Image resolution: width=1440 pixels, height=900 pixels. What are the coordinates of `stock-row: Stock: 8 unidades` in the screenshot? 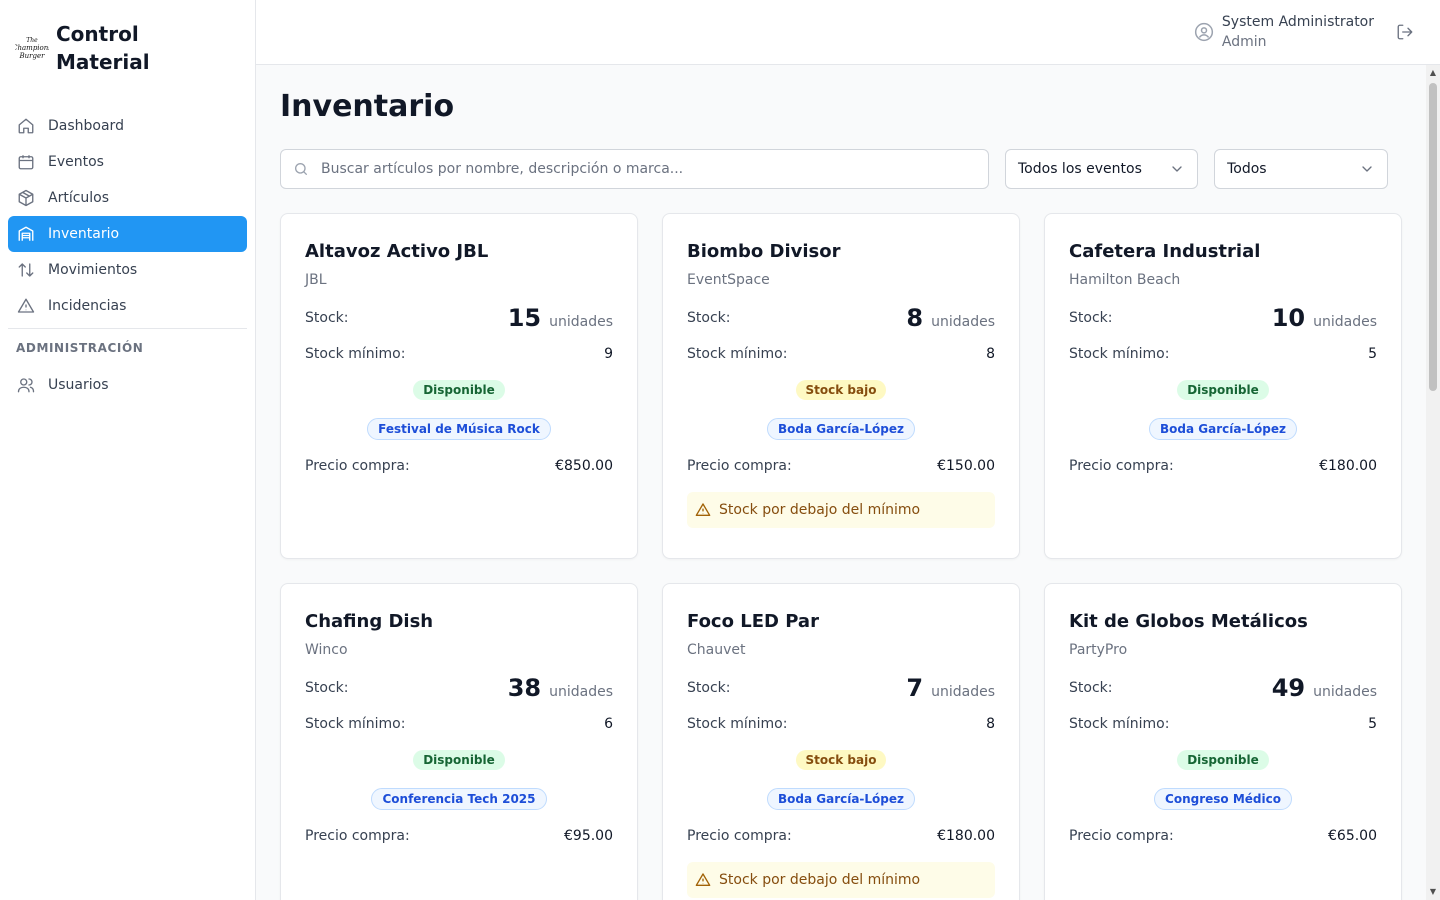 It's located at (841, 318).